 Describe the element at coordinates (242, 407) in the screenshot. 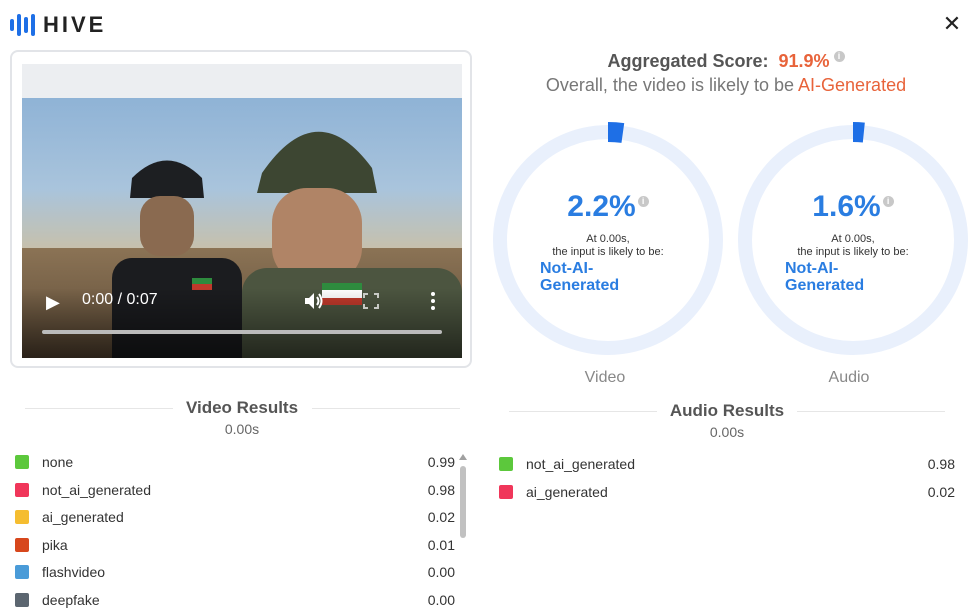

I see `video-results-title: Video Results` at that location.